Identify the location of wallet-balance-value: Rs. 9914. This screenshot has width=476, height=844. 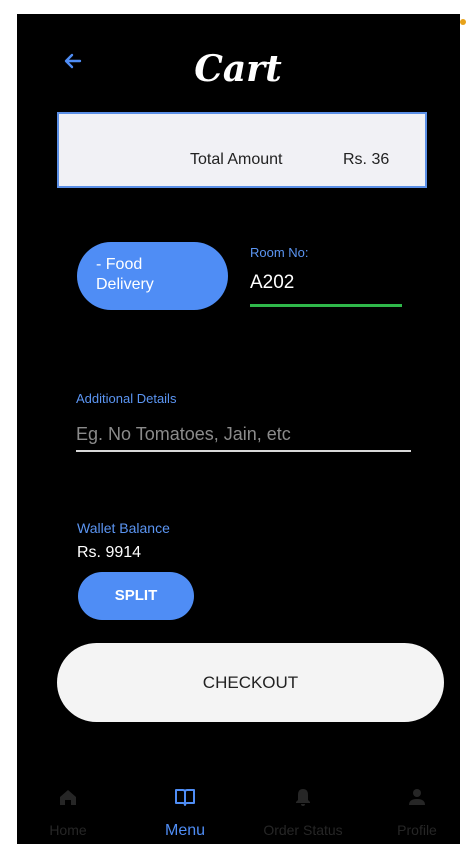
(109, 552).